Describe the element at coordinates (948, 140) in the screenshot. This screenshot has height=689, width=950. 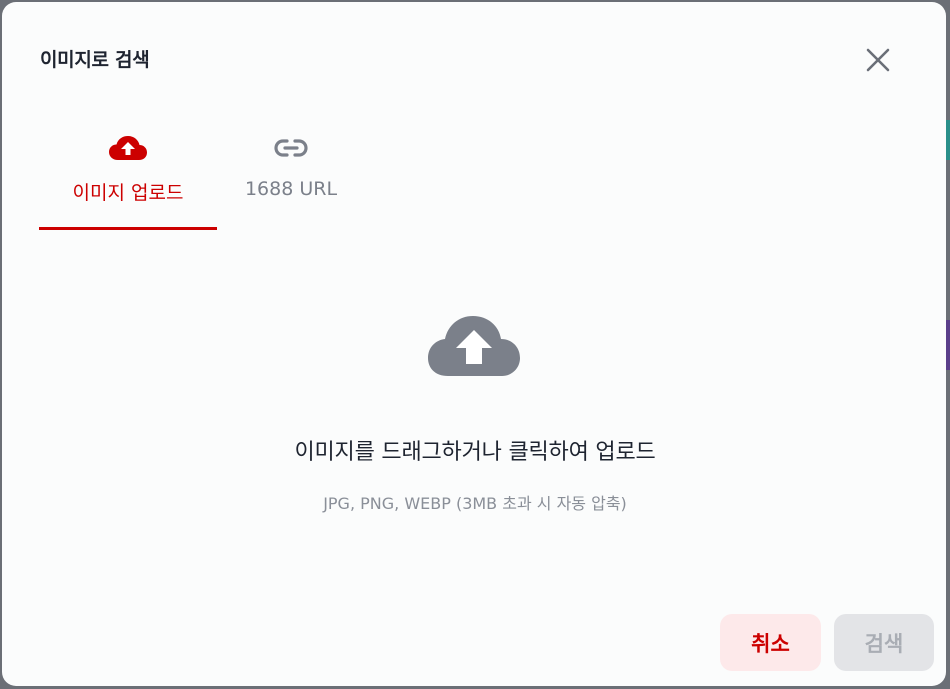
I see `backdrop-strip-top` at that location.